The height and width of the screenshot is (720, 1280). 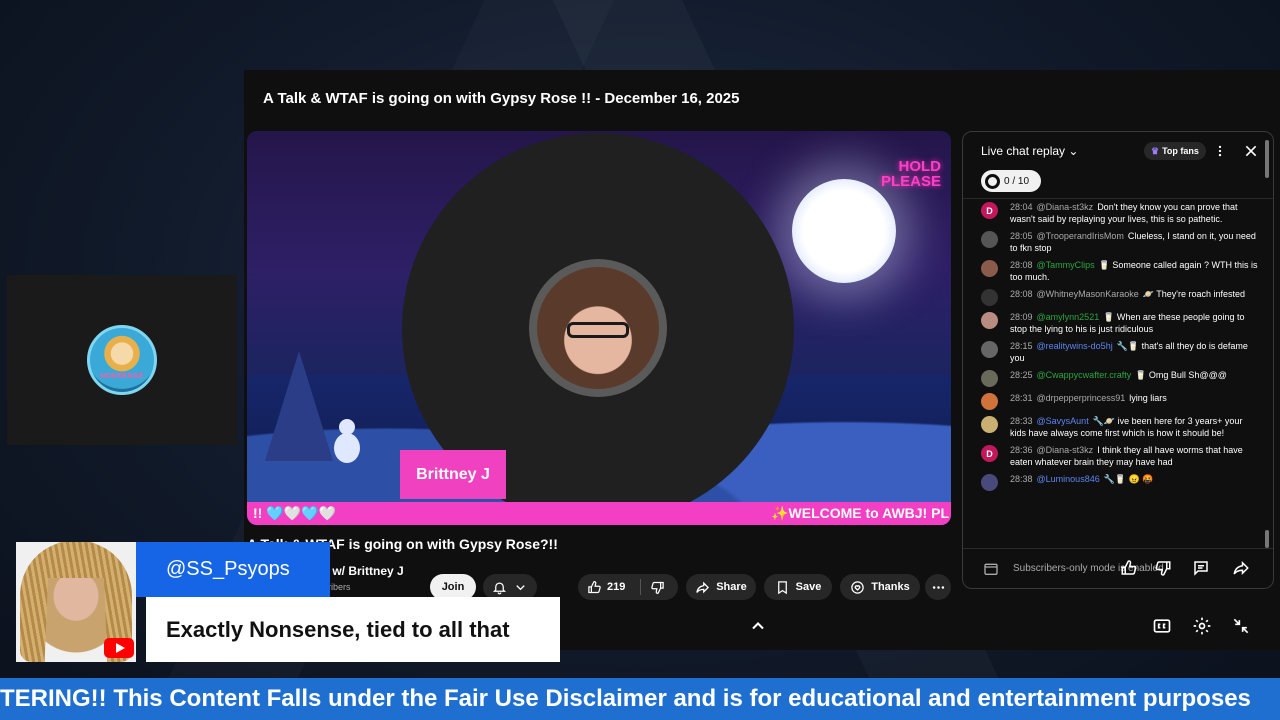 What do you see at coordinates (1066, 265) in the screenshot?
I see `chat-author-name: @TammyClips` at bounding box center [1066, 265].